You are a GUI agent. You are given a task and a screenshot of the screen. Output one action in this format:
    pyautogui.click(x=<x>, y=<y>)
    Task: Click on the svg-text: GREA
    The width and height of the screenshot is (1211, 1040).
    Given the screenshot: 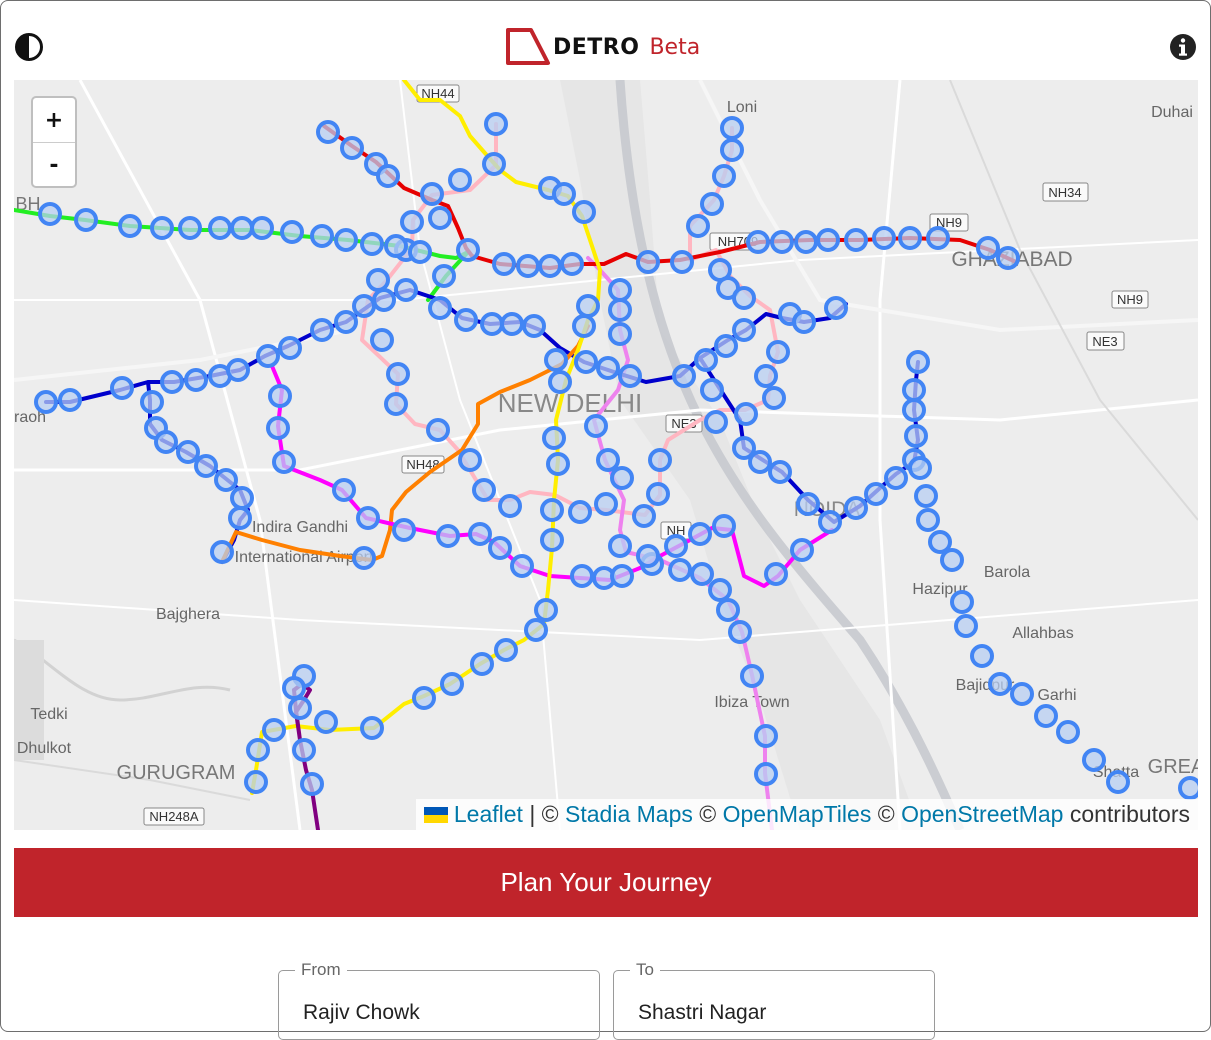 What is the action you would take?
    pyautogui.click(x=1173, y=767)
    